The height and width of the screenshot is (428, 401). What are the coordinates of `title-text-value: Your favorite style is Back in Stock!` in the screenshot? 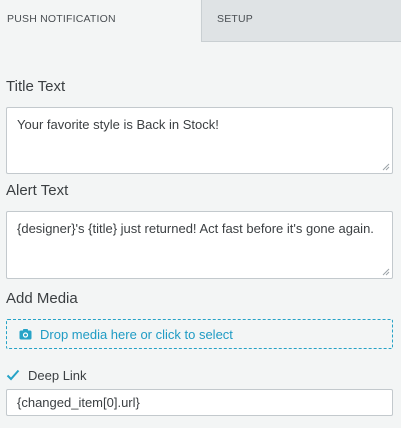 It's located at (118, 124).